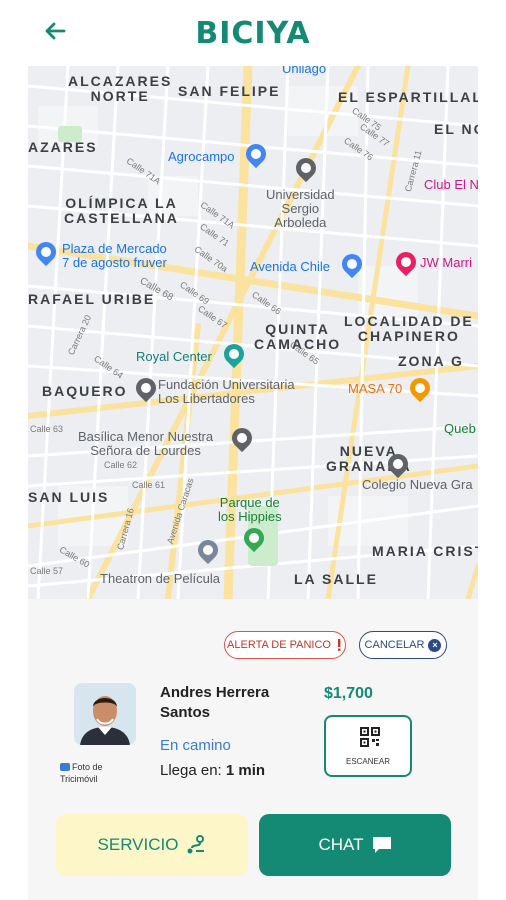 This screenshot has width=506, height=900. Describe the element at coordinates (114, 256) in the screenshot. I see `poi-label: Plaza de Mercado 7 de agosto fruver` at that location.